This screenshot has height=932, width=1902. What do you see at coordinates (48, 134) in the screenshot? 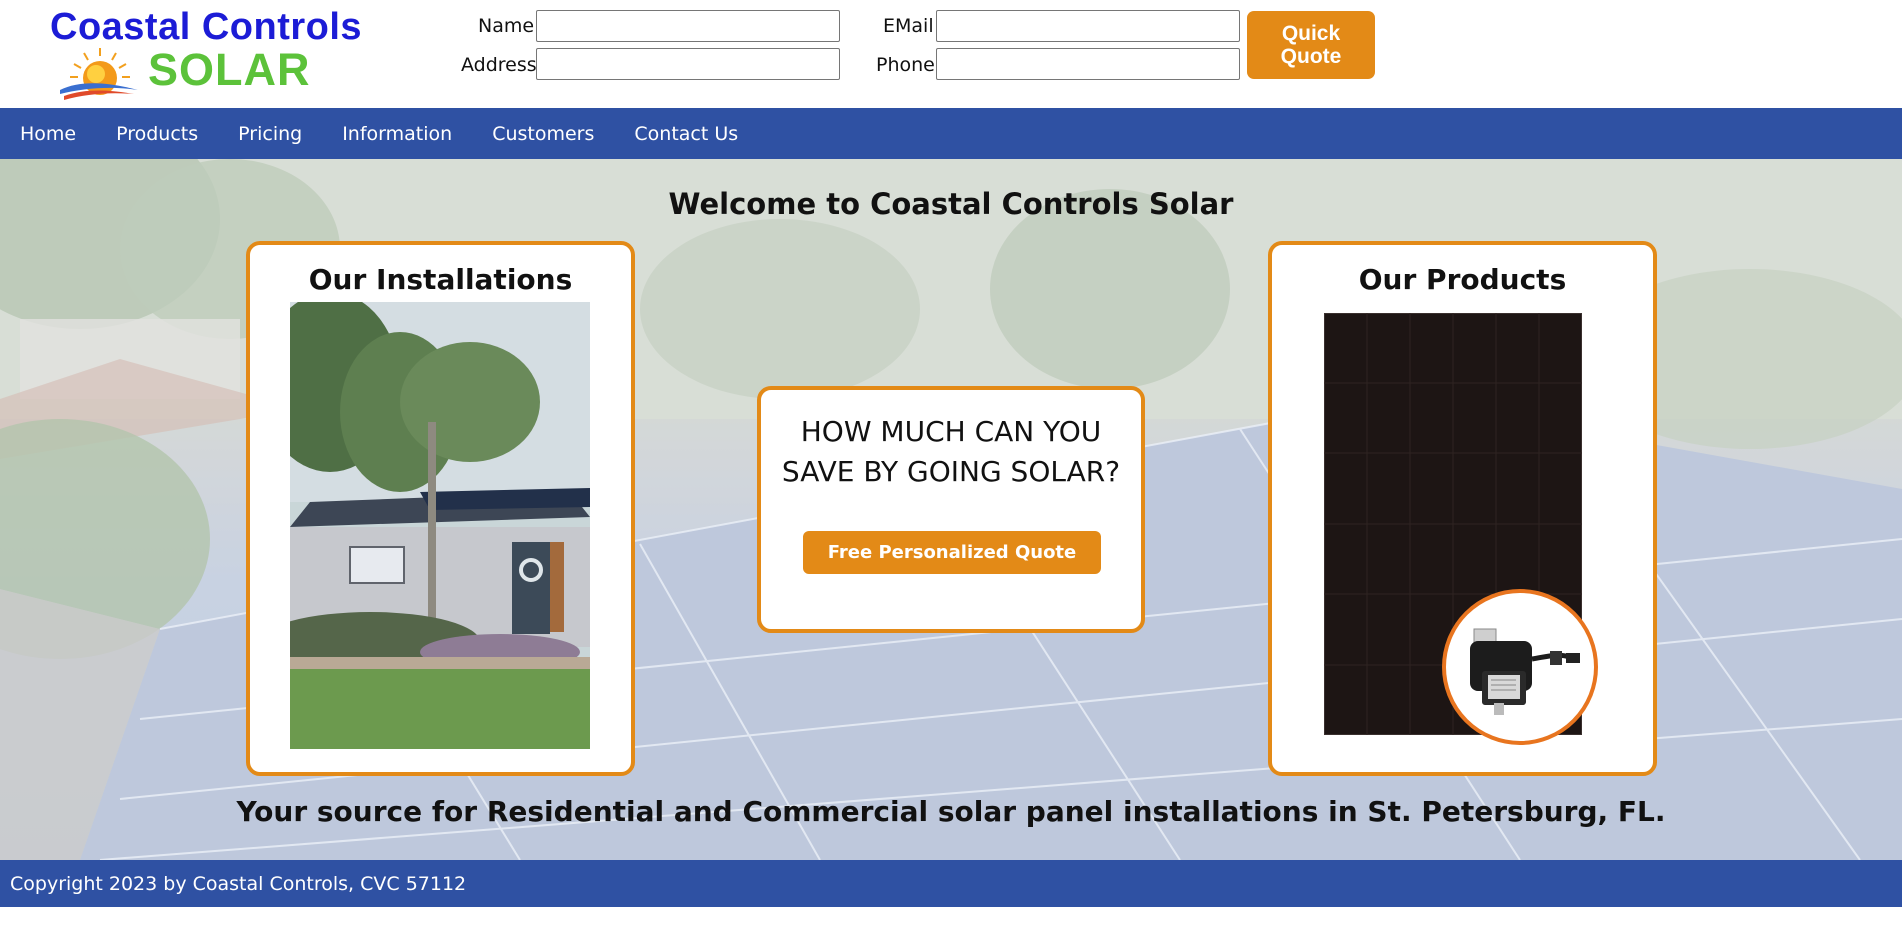
I see `nav-home: Home` at bounding box center [48, 134].